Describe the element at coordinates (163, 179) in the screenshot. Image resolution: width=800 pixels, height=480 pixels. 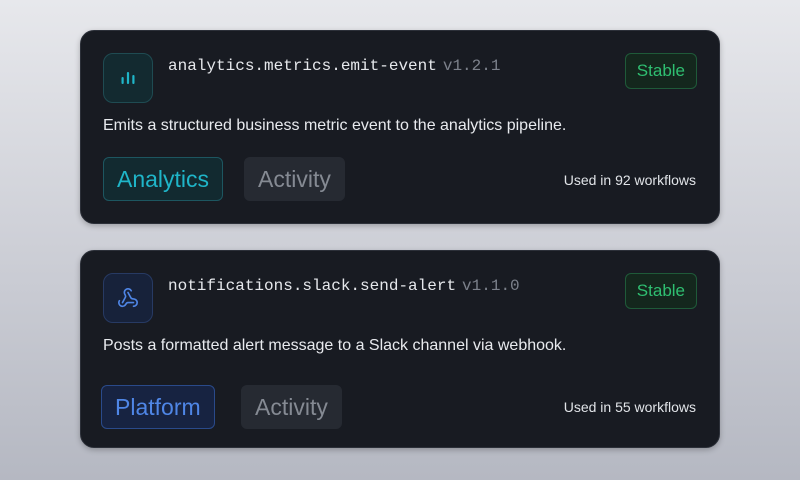
I see `tag-analytics: Analytics` at that location.